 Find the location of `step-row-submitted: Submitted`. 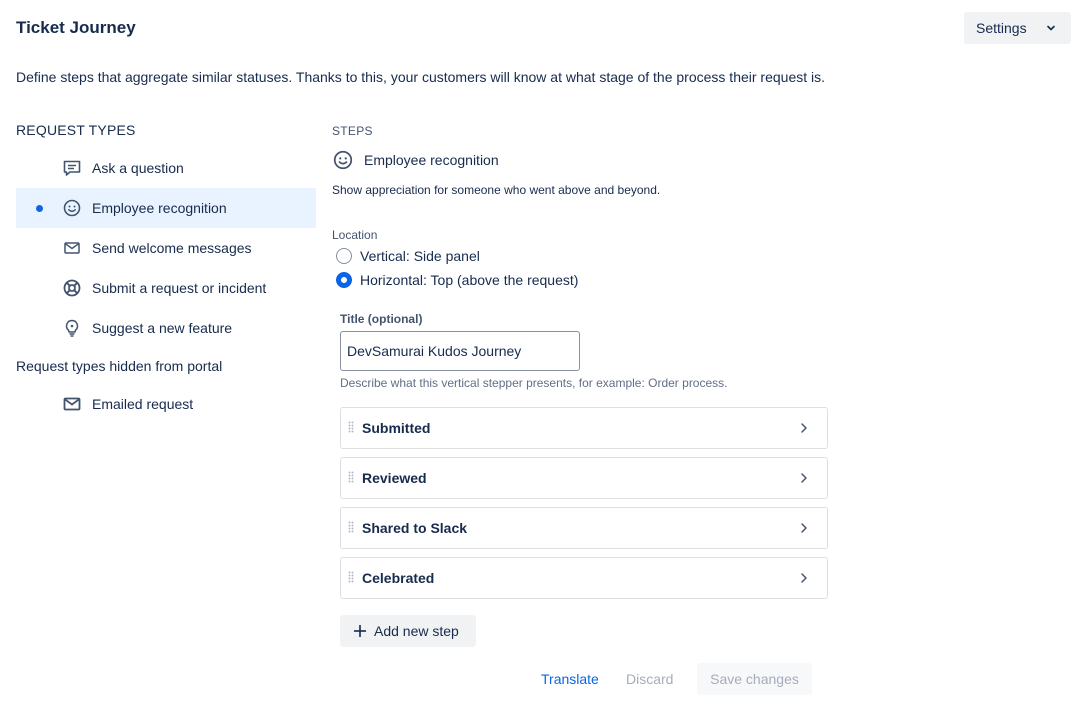

step-row-submitted: Submitted is located at coordinates (584, 428).